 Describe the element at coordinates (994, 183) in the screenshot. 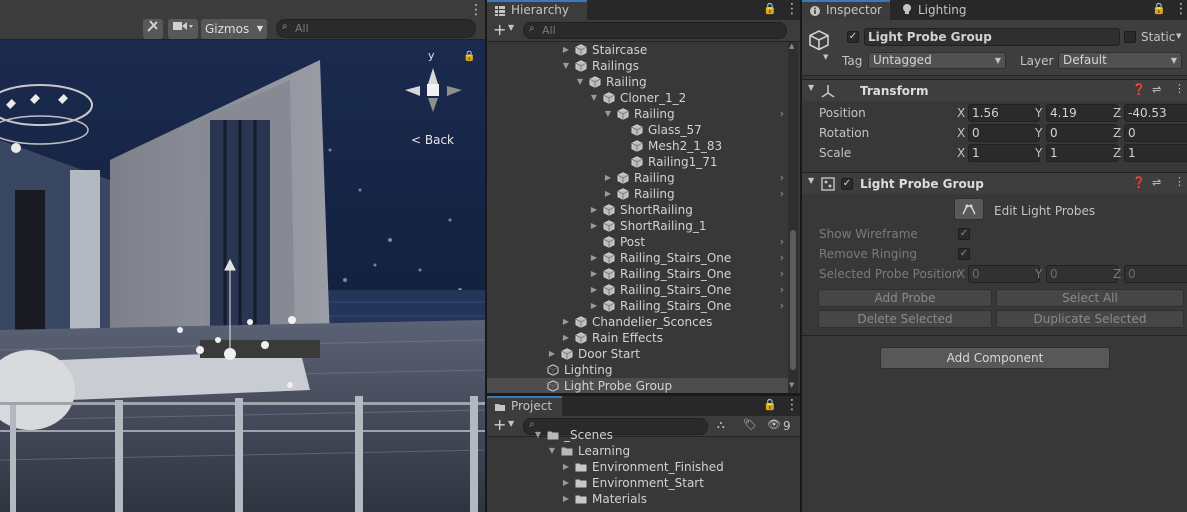

I see `light-probe-group-header: ▼ ✓ Light Probe Group ❓ ⇌ ⋮` at that location.